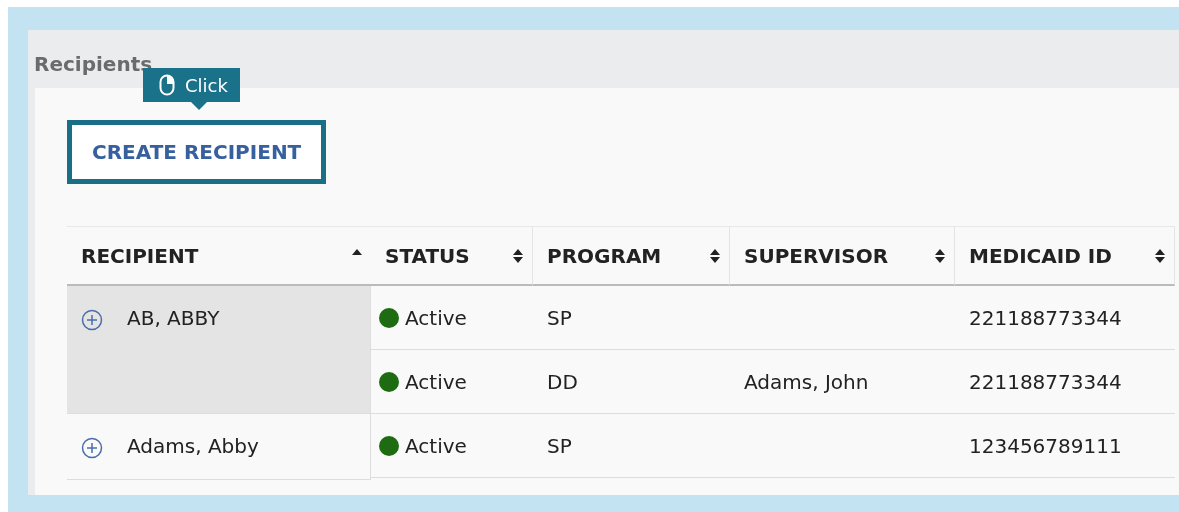 Image resolution: width=1179 pixels, height=512 pixels. Describe the element at coordinates (816, 255) in the screenshot. I see `column-header-label: SUPERVISOR` at that location.